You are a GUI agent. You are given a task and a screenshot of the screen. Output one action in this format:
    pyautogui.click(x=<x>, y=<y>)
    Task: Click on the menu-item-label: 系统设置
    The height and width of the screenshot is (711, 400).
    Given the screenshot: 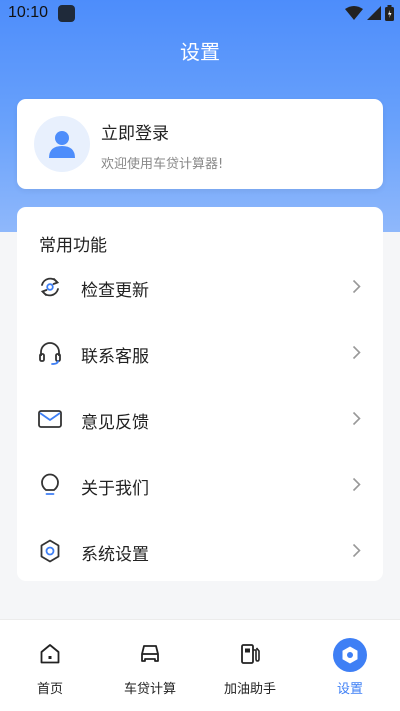 What is the action you would take?
    pyautogui.click(x=115, y=555)
    